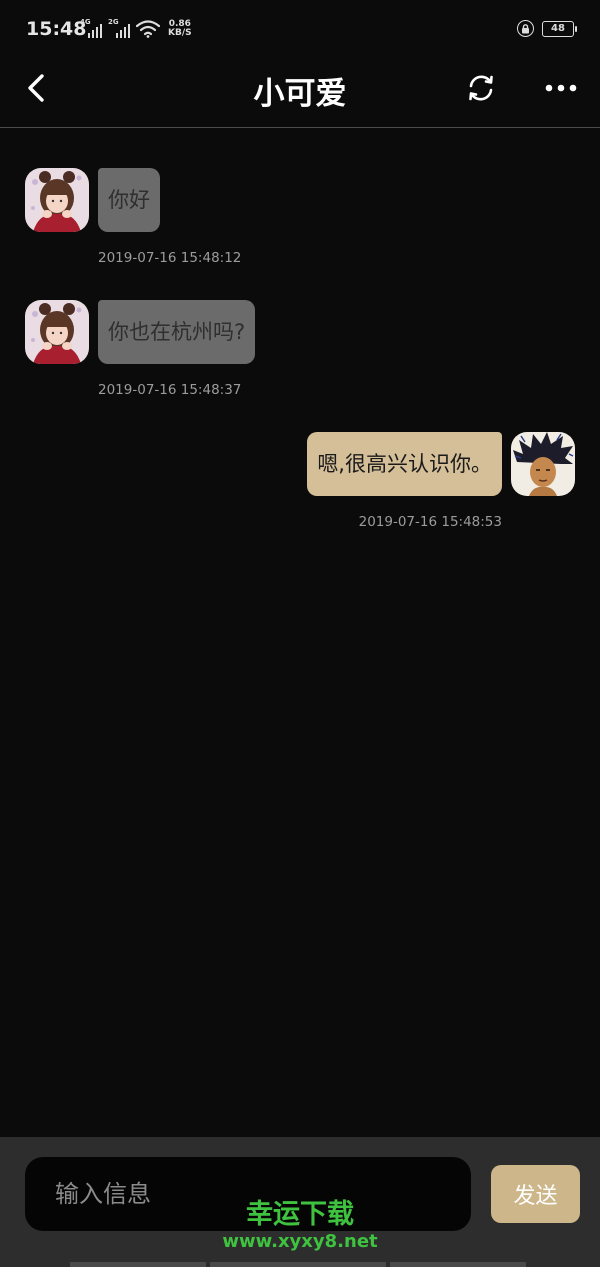 This screenshot has height=1267, width=600. I want to click on network-indicators: 4G 2G 0.86 KB/S, so click(136, 28).